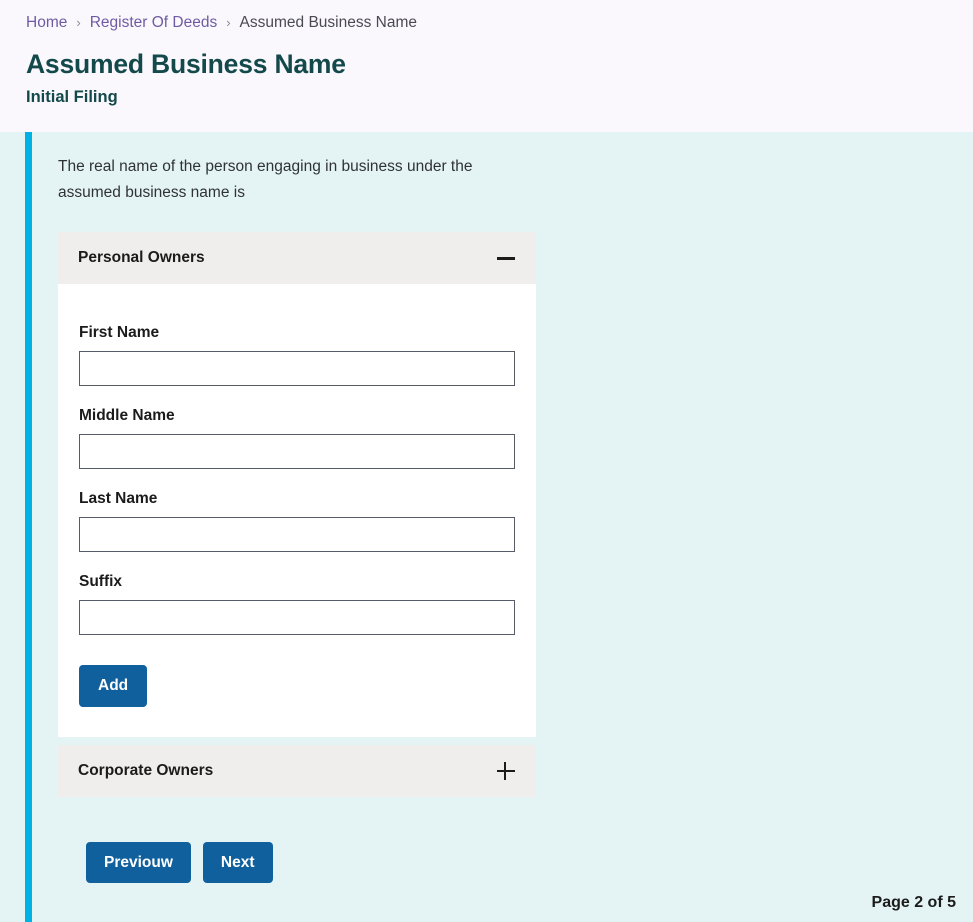 The image size is (973, 922). Describe the element at coordinates (506, 771) in the screenshot. I see `plus-icon` at that location.